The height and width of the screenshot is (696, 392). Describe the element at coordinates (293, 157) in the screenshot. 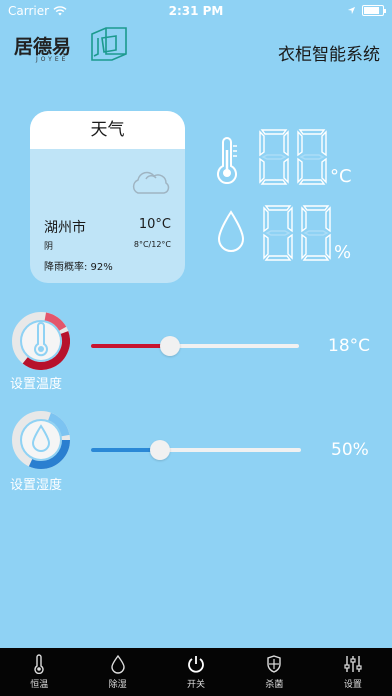

I see `temperature-display` at that location.